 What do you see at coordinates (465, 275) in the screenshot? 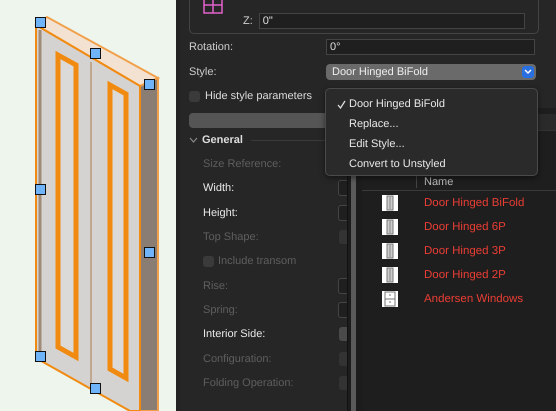
I see `resource-name: Door Hinged 2P` at bounding box center [465, 275].